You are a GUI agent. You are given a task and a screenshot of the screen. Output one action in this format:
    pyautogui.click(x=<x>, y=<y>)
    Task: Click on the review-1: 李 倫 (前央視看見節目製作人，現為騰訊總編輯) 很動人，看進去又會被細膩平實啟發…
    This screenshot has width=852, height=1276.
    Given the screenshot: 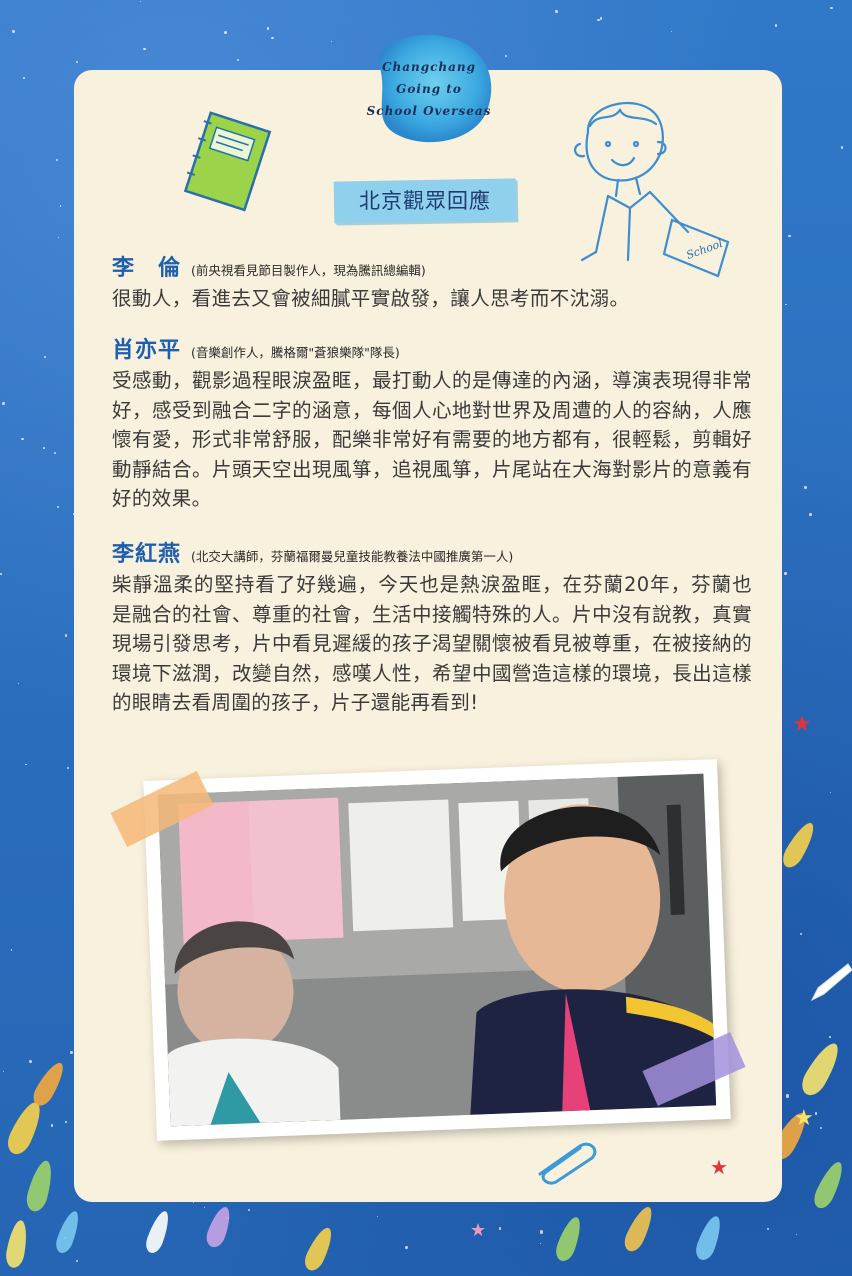 What is the action you would take?
    pyautogui.click(x=432, y=282)
    